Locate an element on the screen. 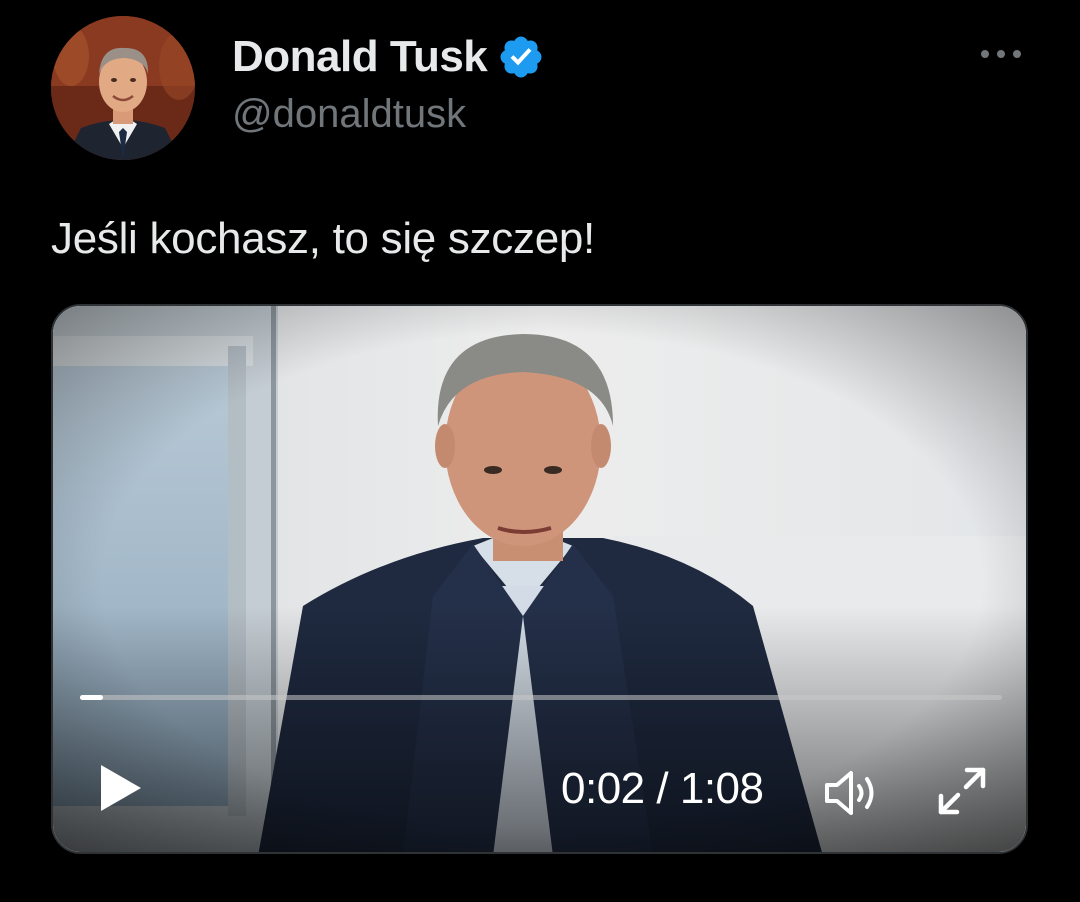  avatar is located at coordinates (123, 88).